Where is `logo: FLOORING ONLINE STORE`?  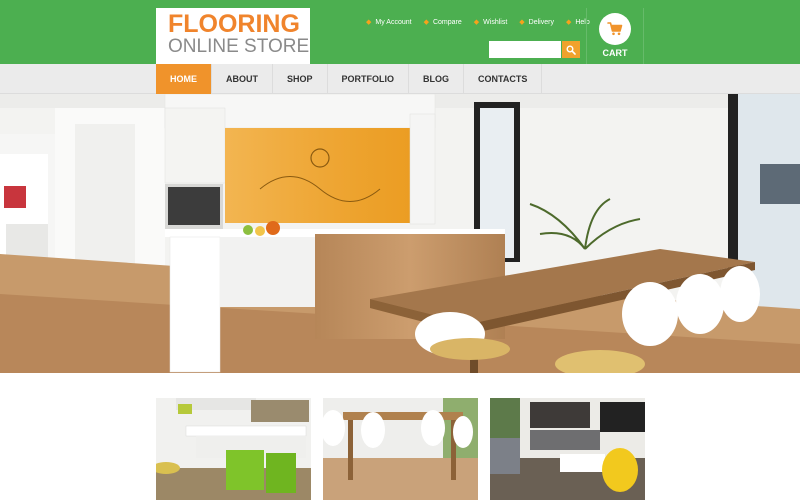 logo: FLOORING ONLINE STORE is located at coordinates (233, 36).